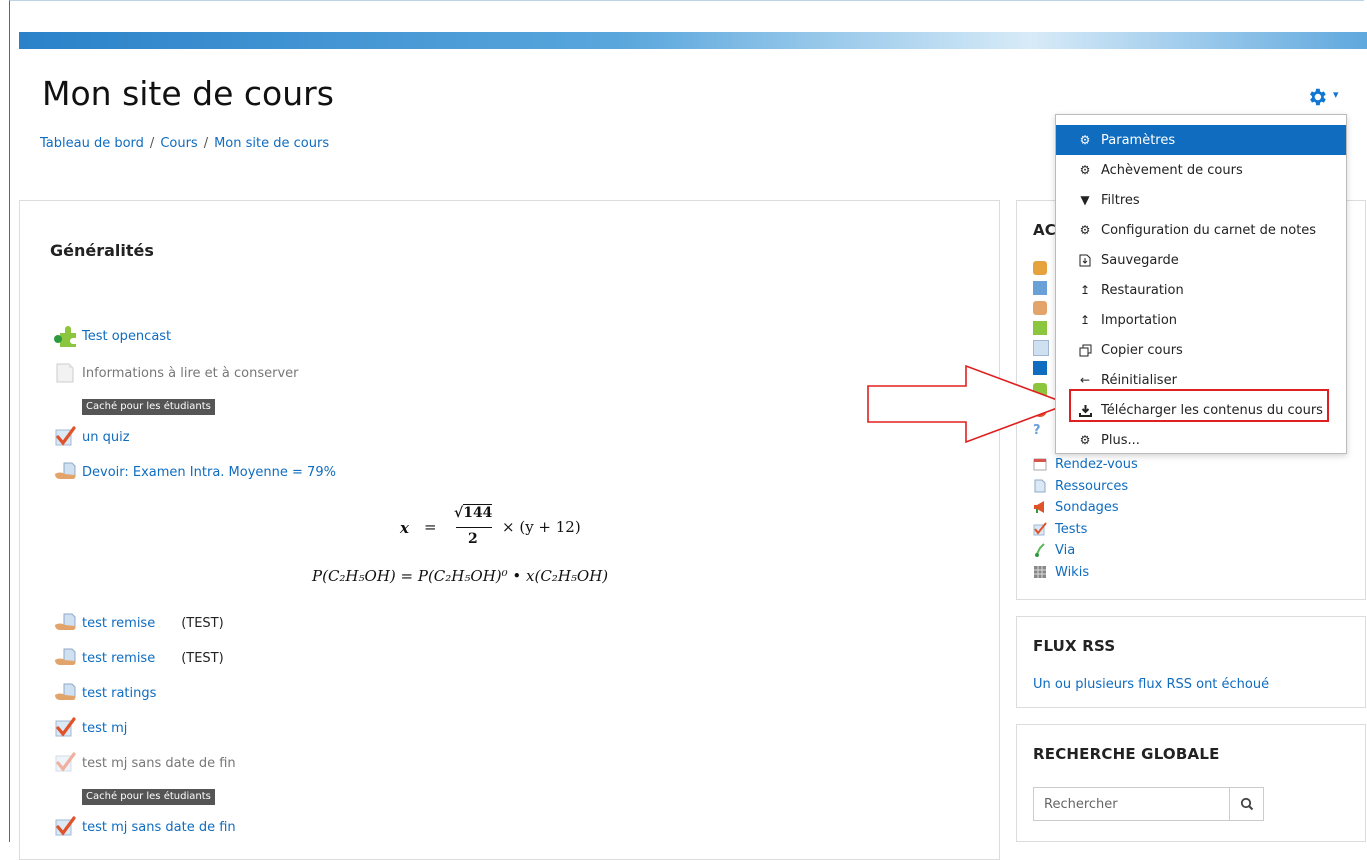 The height and width of the screenshot is (860, 1367). Describe the element at coordinates (1087, 507) in the screenshot. I see `sidebar-link: Sondages` at that location.